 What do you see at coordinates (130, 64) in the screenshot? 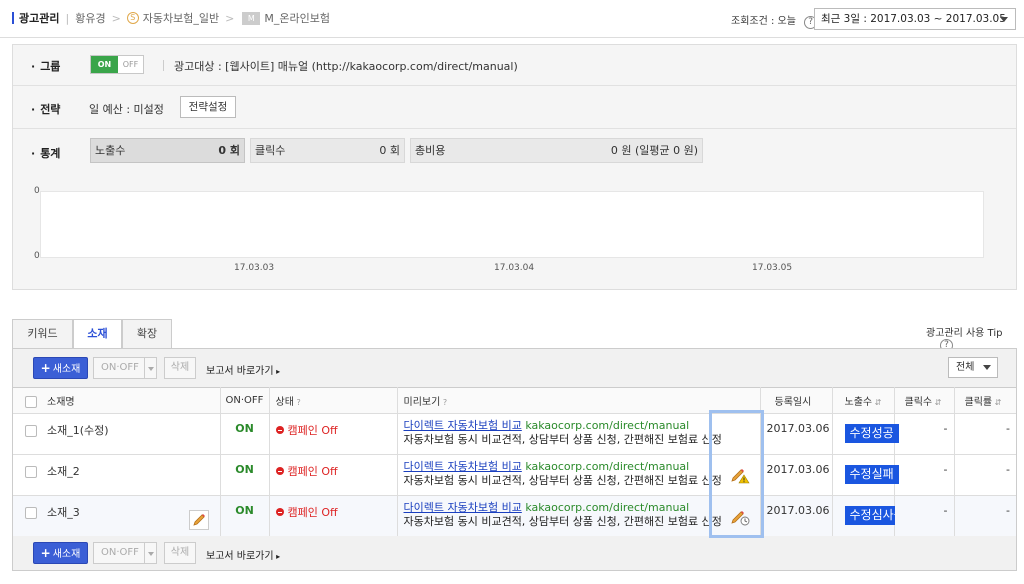
I see `toggle-off: OFF` at bounding box center [130, 64].